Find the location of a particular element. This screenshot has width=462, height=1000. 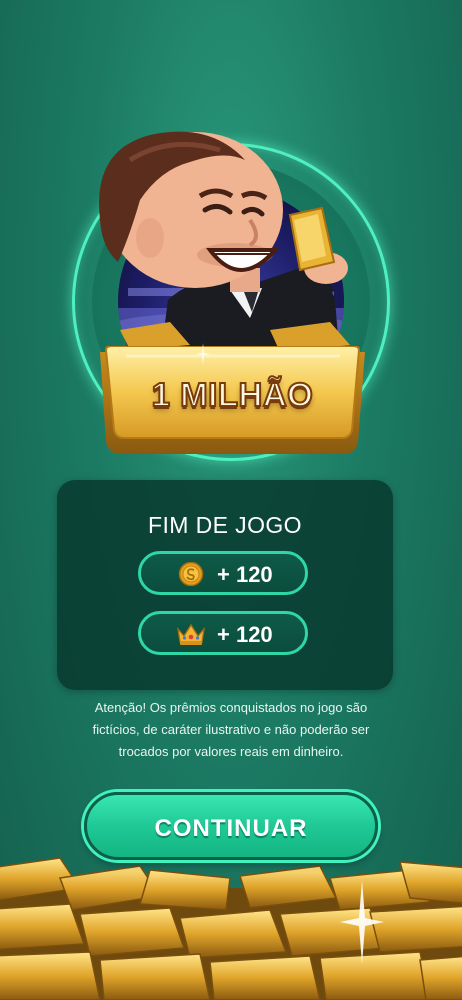

continue-button-label: CONTINUAR is located at coordinates (231, 828).